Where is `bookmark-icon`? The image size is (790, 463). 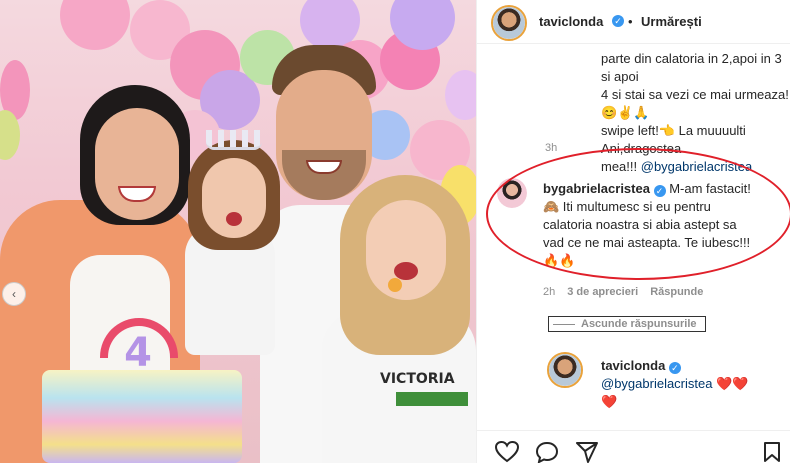 bookmark-icon is located at coordinates (772, 452).